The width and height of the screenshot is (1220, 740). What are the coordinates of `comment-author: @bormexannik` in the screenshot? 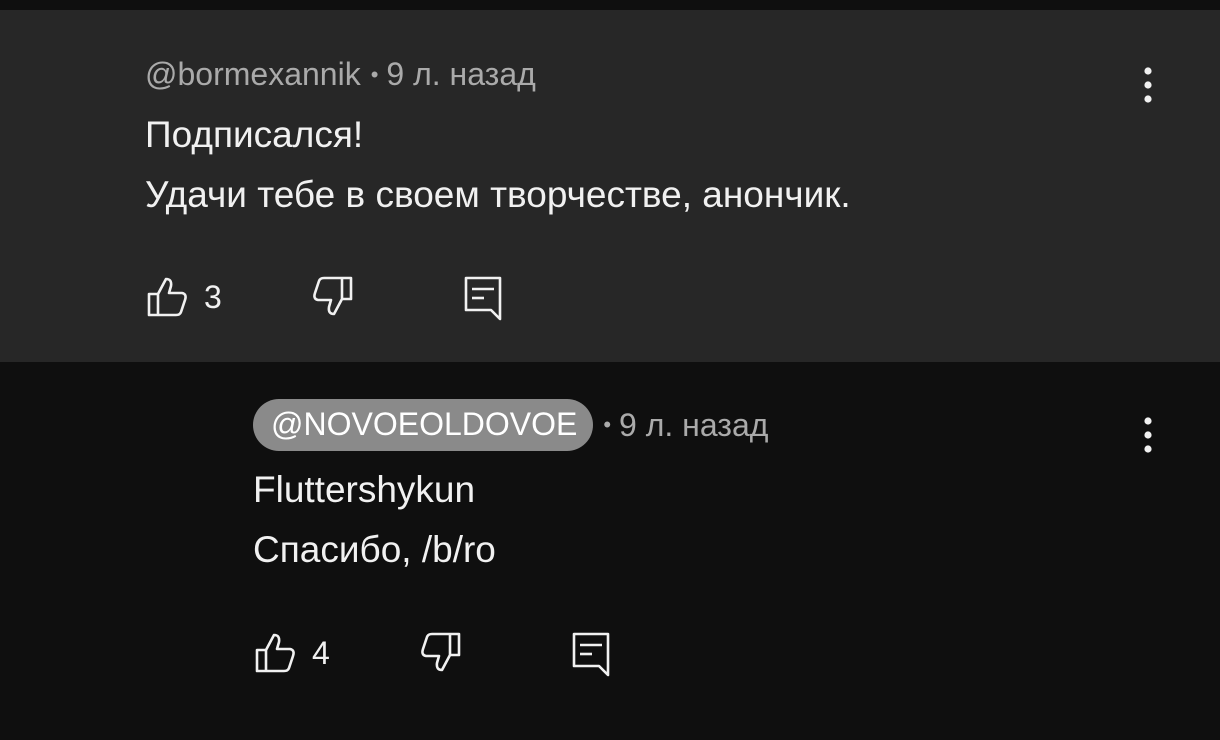 It's located at (253, 74).